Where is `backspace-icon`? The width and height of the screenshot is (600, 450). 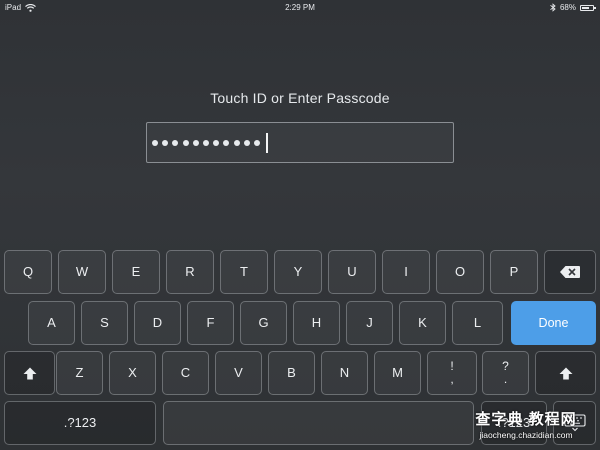 backspace-icon is located at coordinates (570, 272).